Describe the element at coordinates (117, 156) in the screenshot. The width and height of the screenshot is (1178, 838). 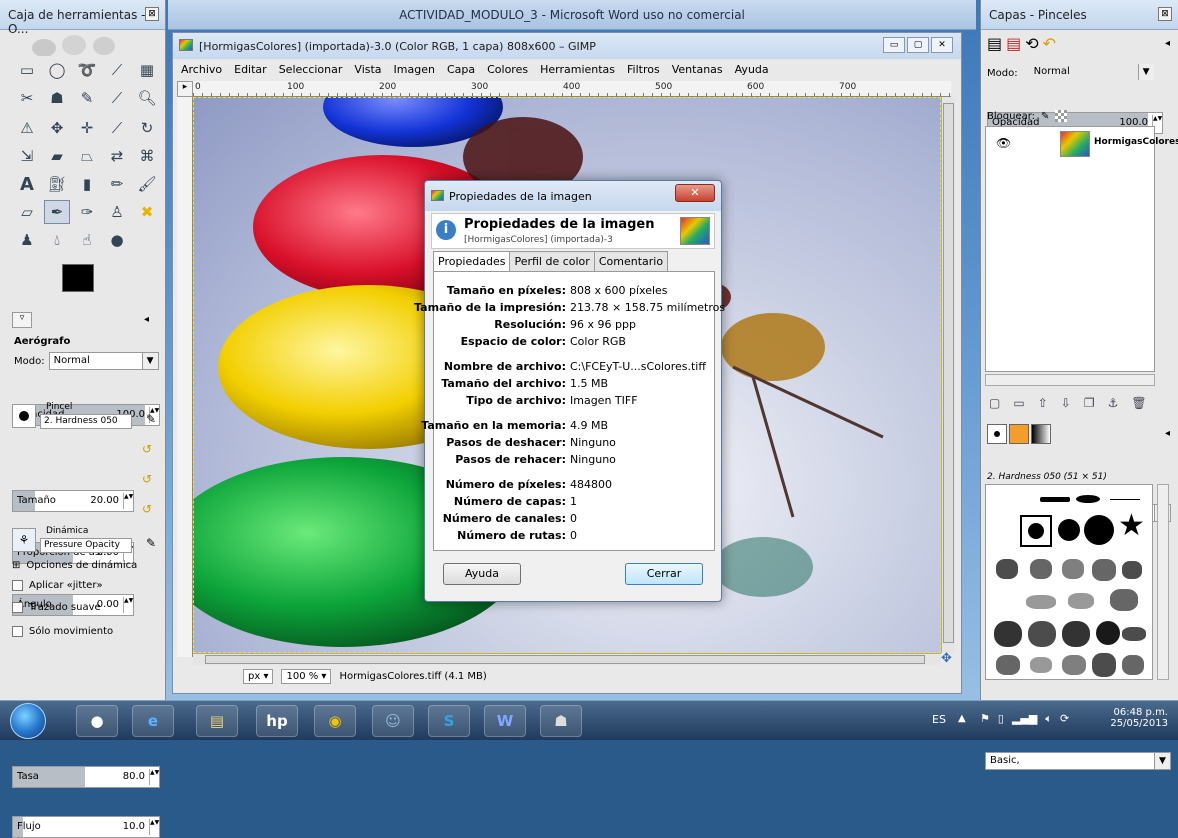
I see `flip-icon: ⇄` at that location.